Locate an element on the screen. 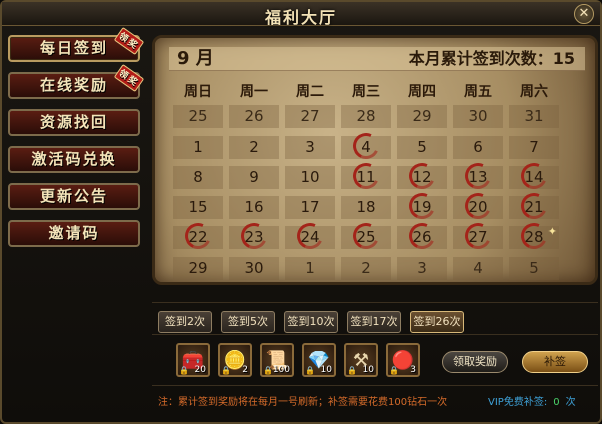 Image resolution: width=602 pixels, height=424 pixels. day-number: 8 is located at coordinates (198, 177).